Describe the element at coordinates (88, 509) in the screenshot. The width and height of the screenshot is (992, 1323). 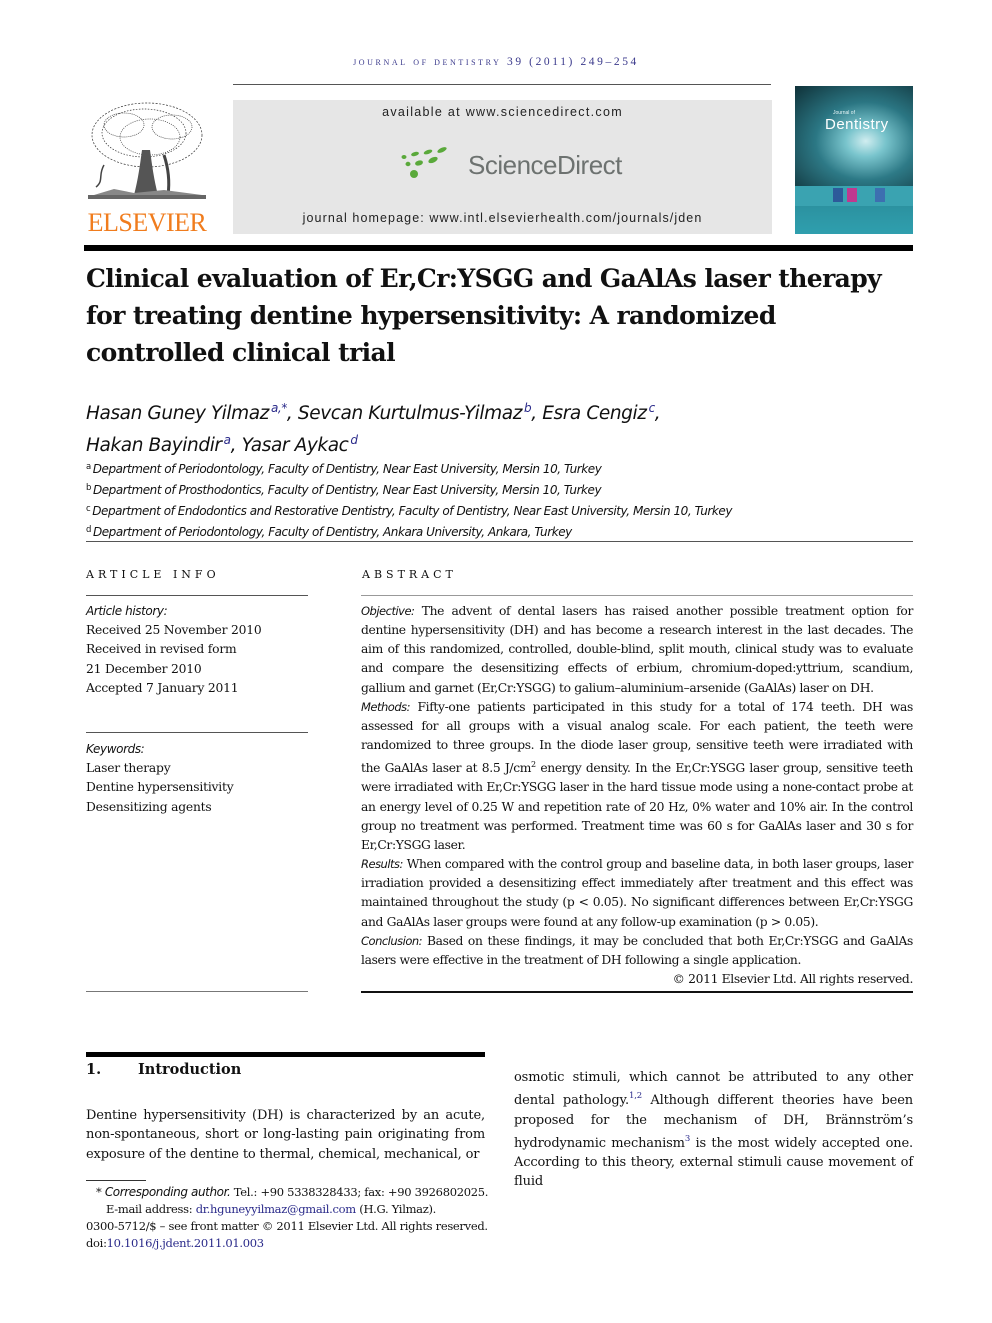
I see `affiliation-key: c` at that location.